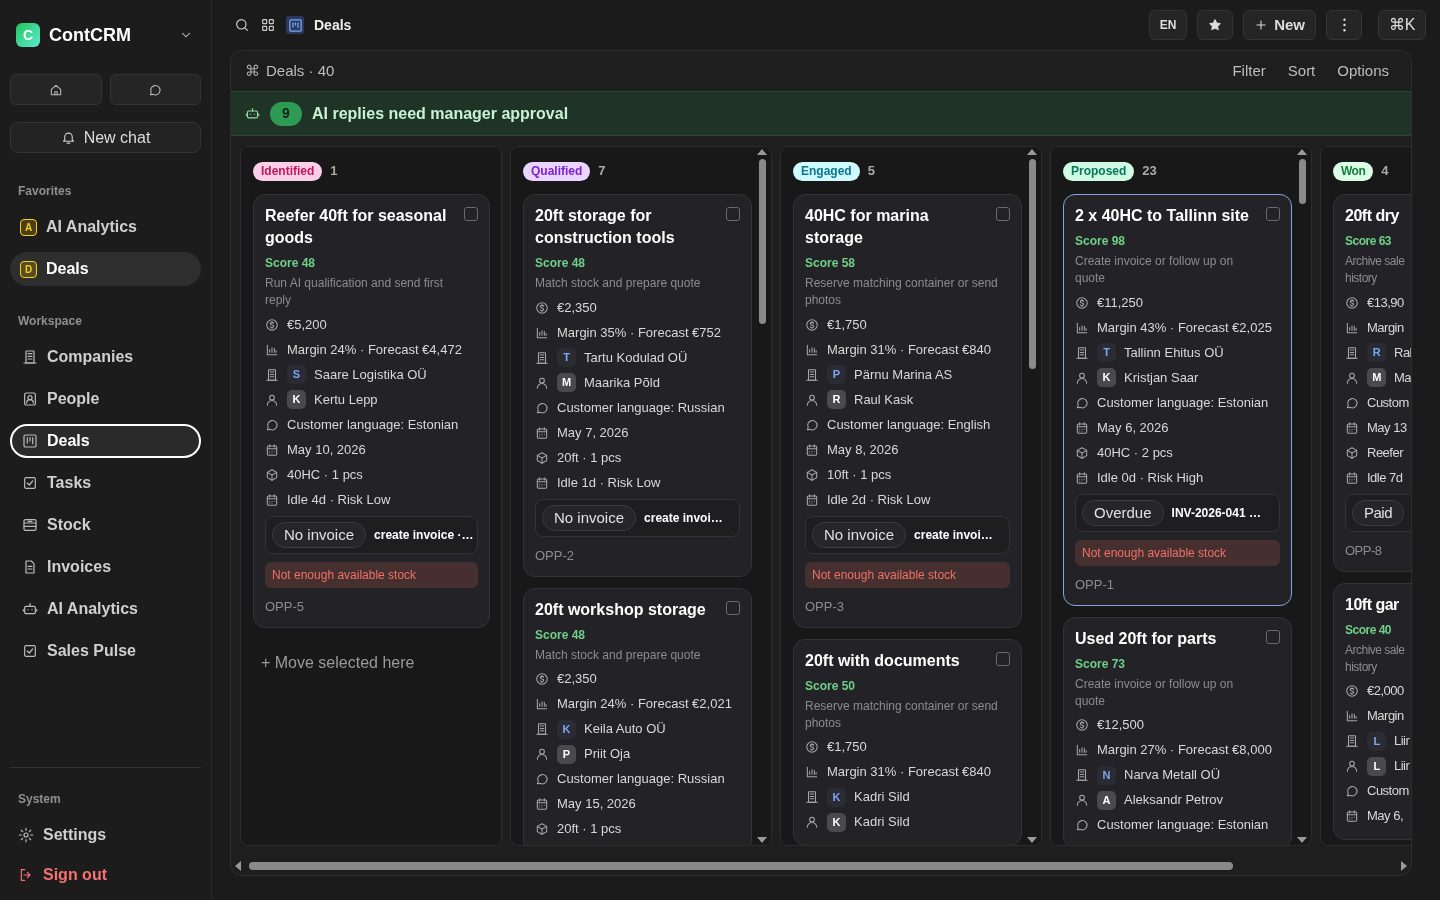 This screenshot has width=1440, height=900. What do you see at coordinates (371, 662) in the screenshot?
I see `move-selected-link: + Move selected here` at bounding box center [371, 662].